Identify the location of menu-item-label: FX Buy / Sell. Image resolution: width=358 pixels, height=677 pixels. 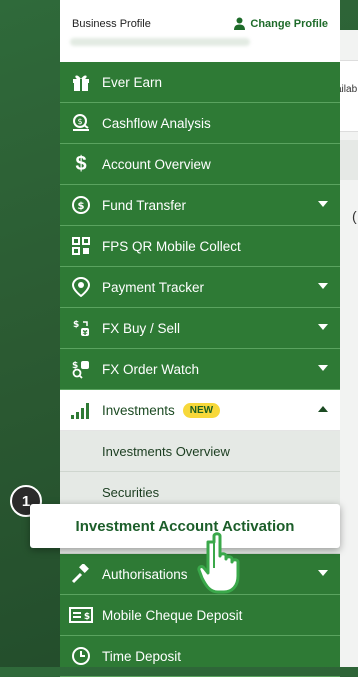
(141, 328).